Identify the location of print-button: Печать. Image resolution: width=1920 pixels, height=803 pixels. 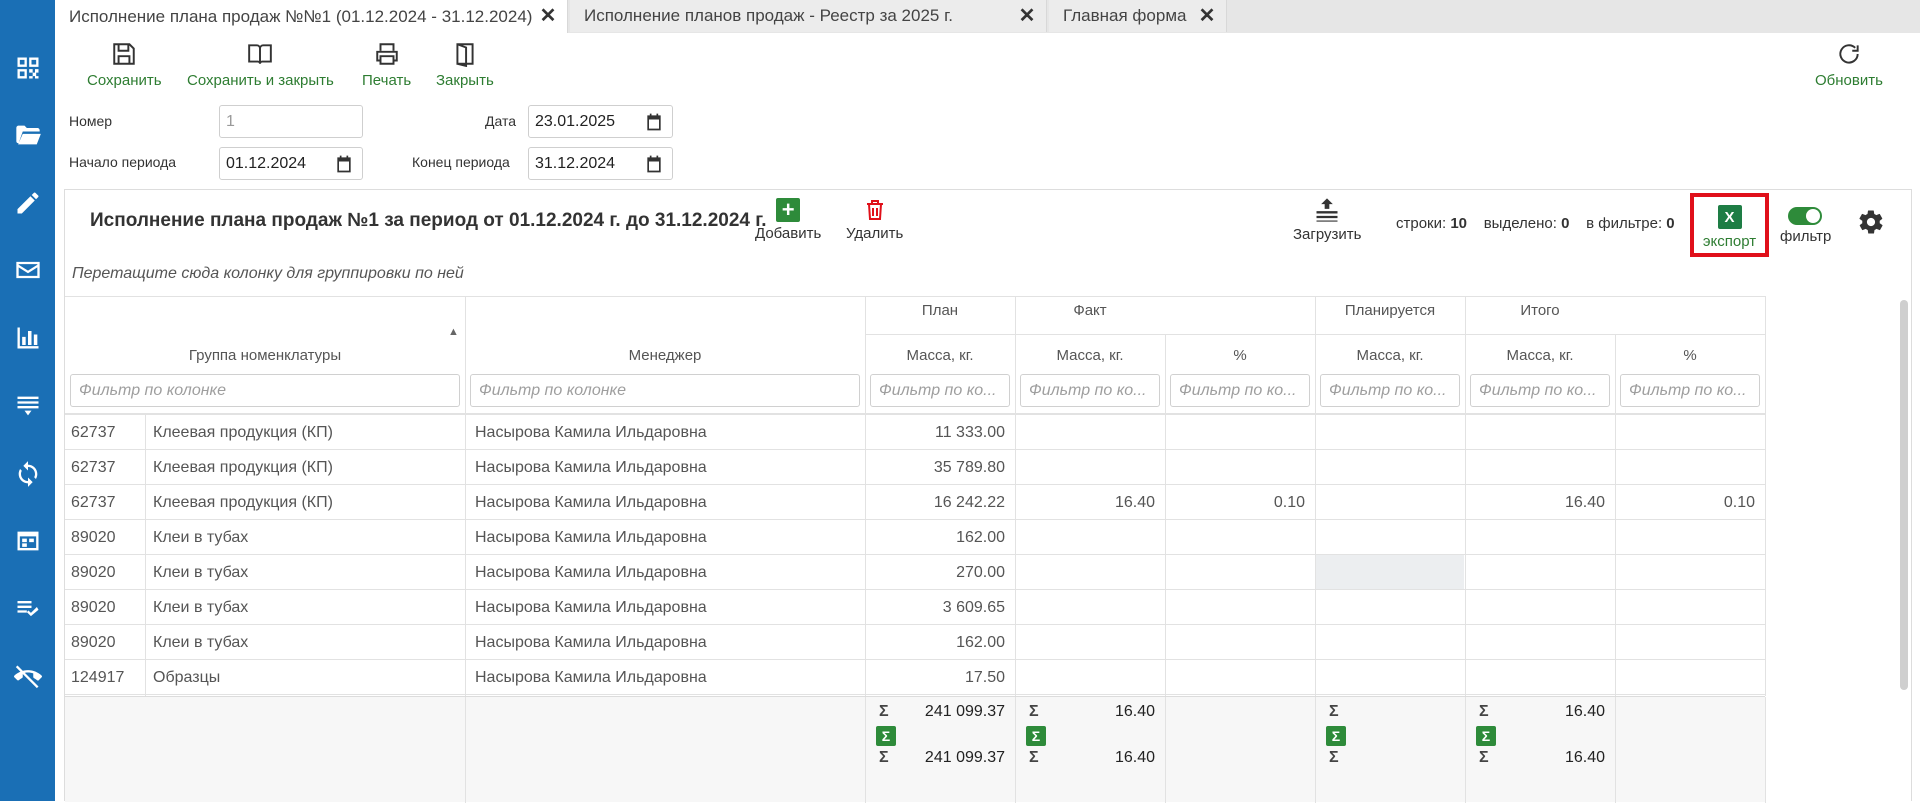
(386, 67).